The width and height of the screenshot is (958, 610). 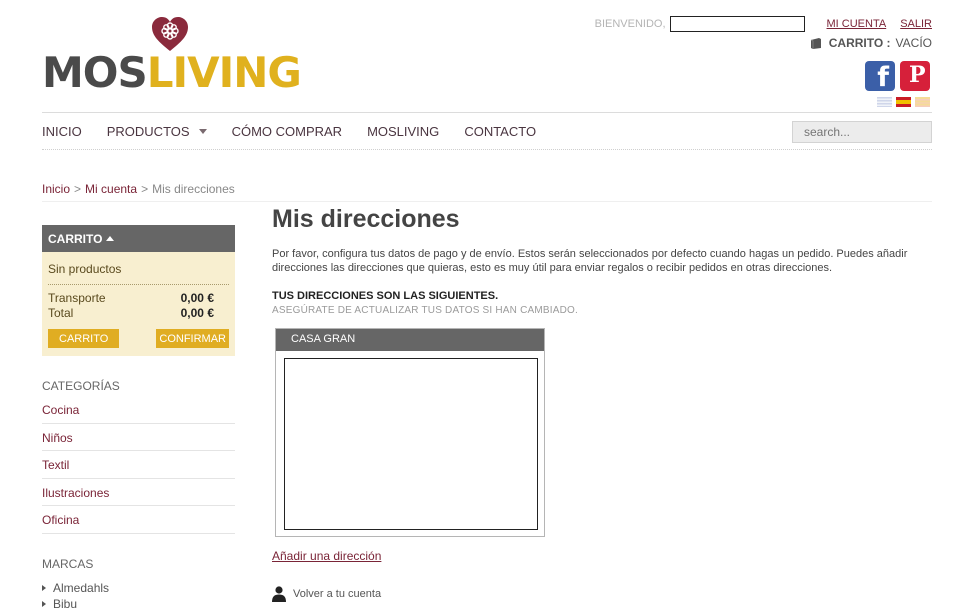 I want to click on logout-link: Salir, so click(x=916, y=24).